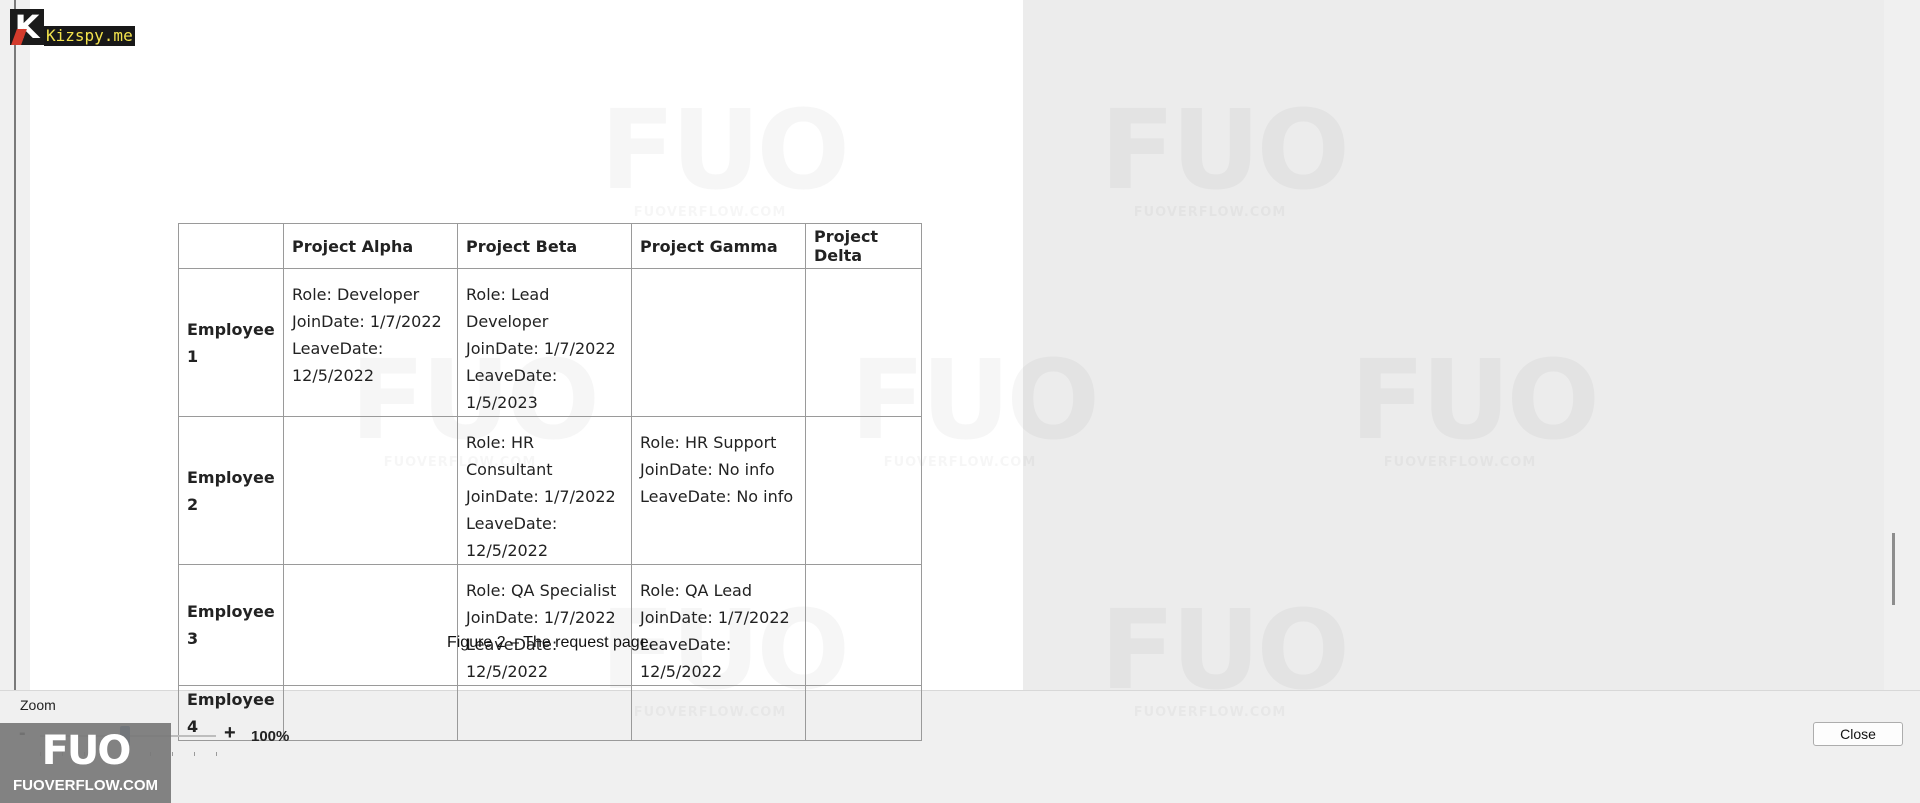  What do you see at coordinates (718, 246) in the screenshot?
I see `column-header: Project Gamma` at bounding box center [718, 246].